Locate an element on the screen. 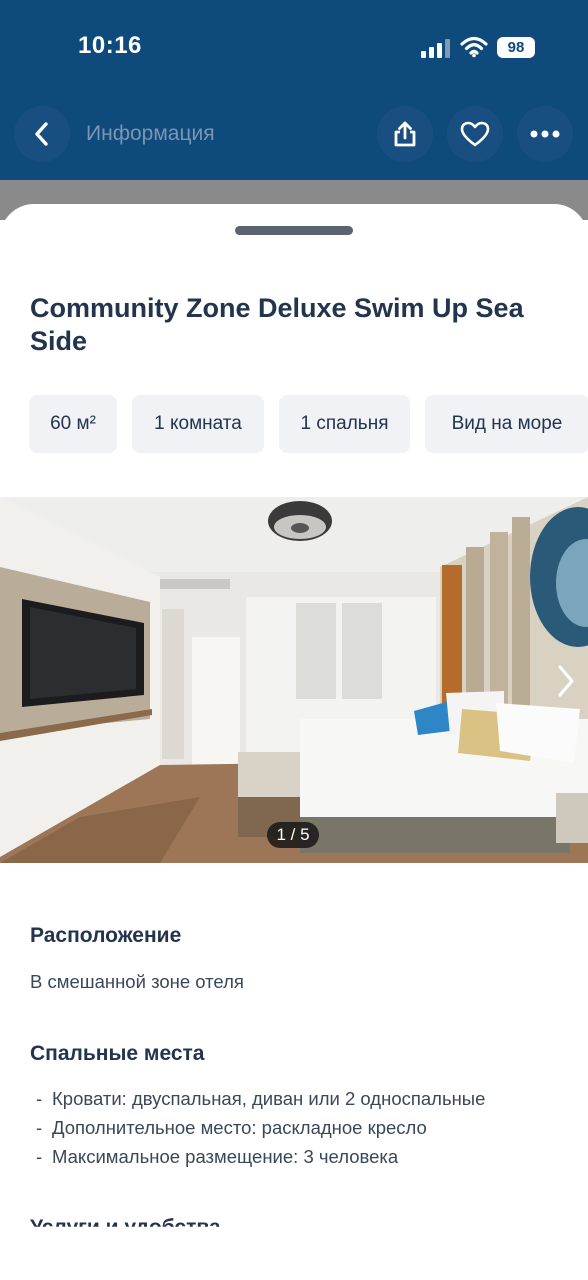 This screenshot has width=588, height=1280. list-item: - Максимальное размещение: 3 человека is located at coordinates (217, 1156).